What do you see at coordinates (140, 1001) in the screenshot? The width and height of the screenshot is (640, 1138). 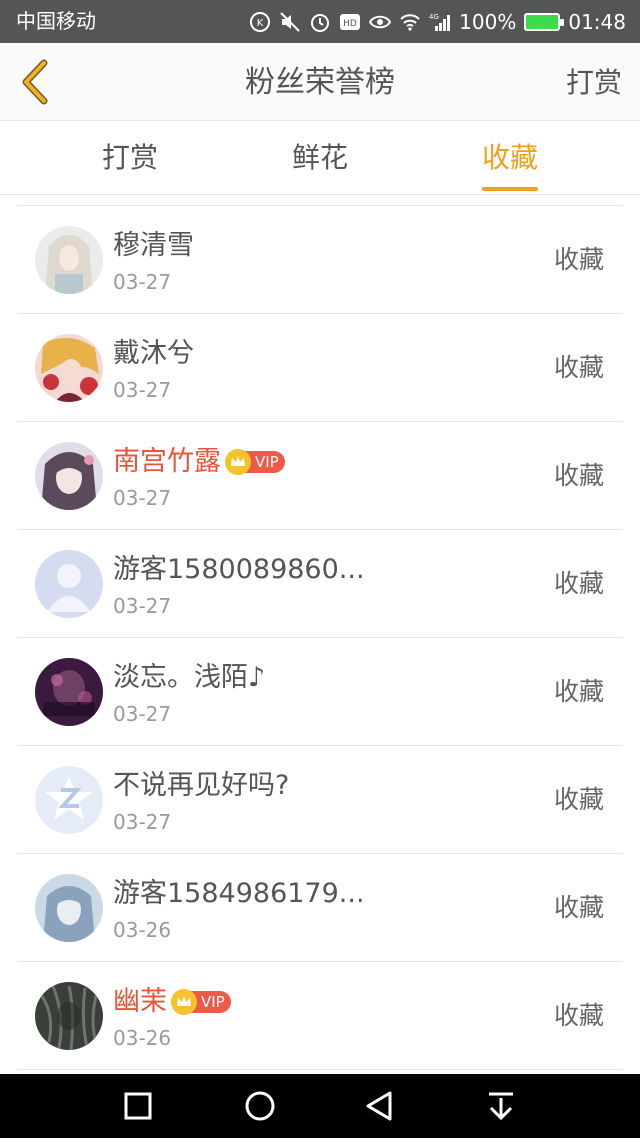 I see `fan-name: 幽茉` at bounding box center [140, 1001].